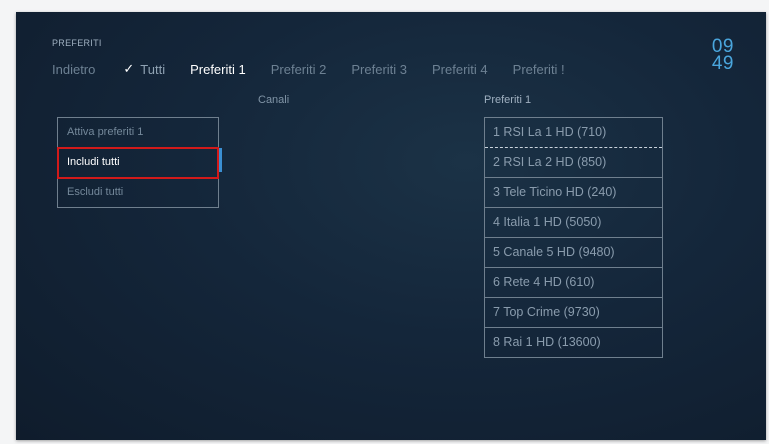 Image resolution: width=769 pixels, height=444 pixels. I want to click on include-all-option: Includi tutti, so click(138, 163).